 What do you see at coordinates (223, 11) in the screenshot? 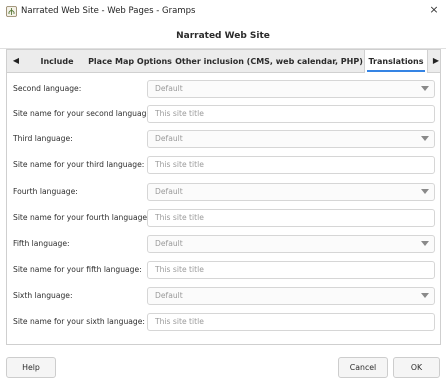
I see `window-titlebar: Narrated Web Site - Web Pages - Gramps ×` at bounding box center [223, 11].